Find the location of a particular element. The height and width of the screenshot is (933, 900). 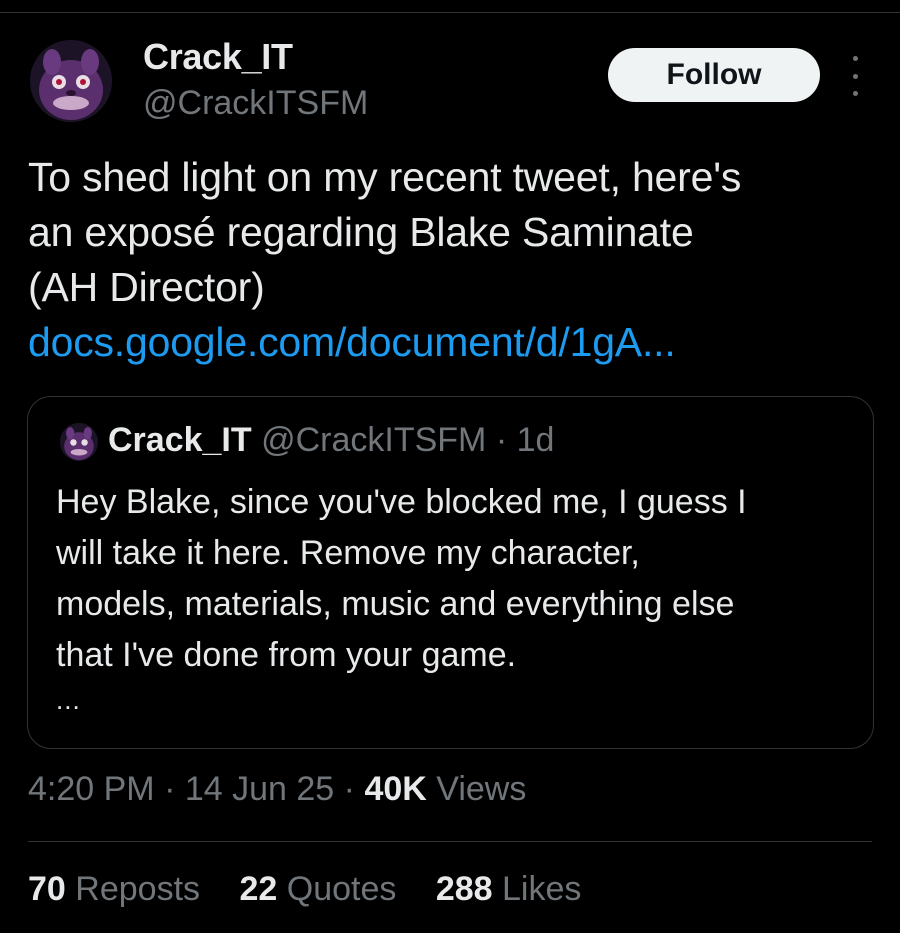

quotes-stat: 22 Quotes is located at coordinates (322, 889).